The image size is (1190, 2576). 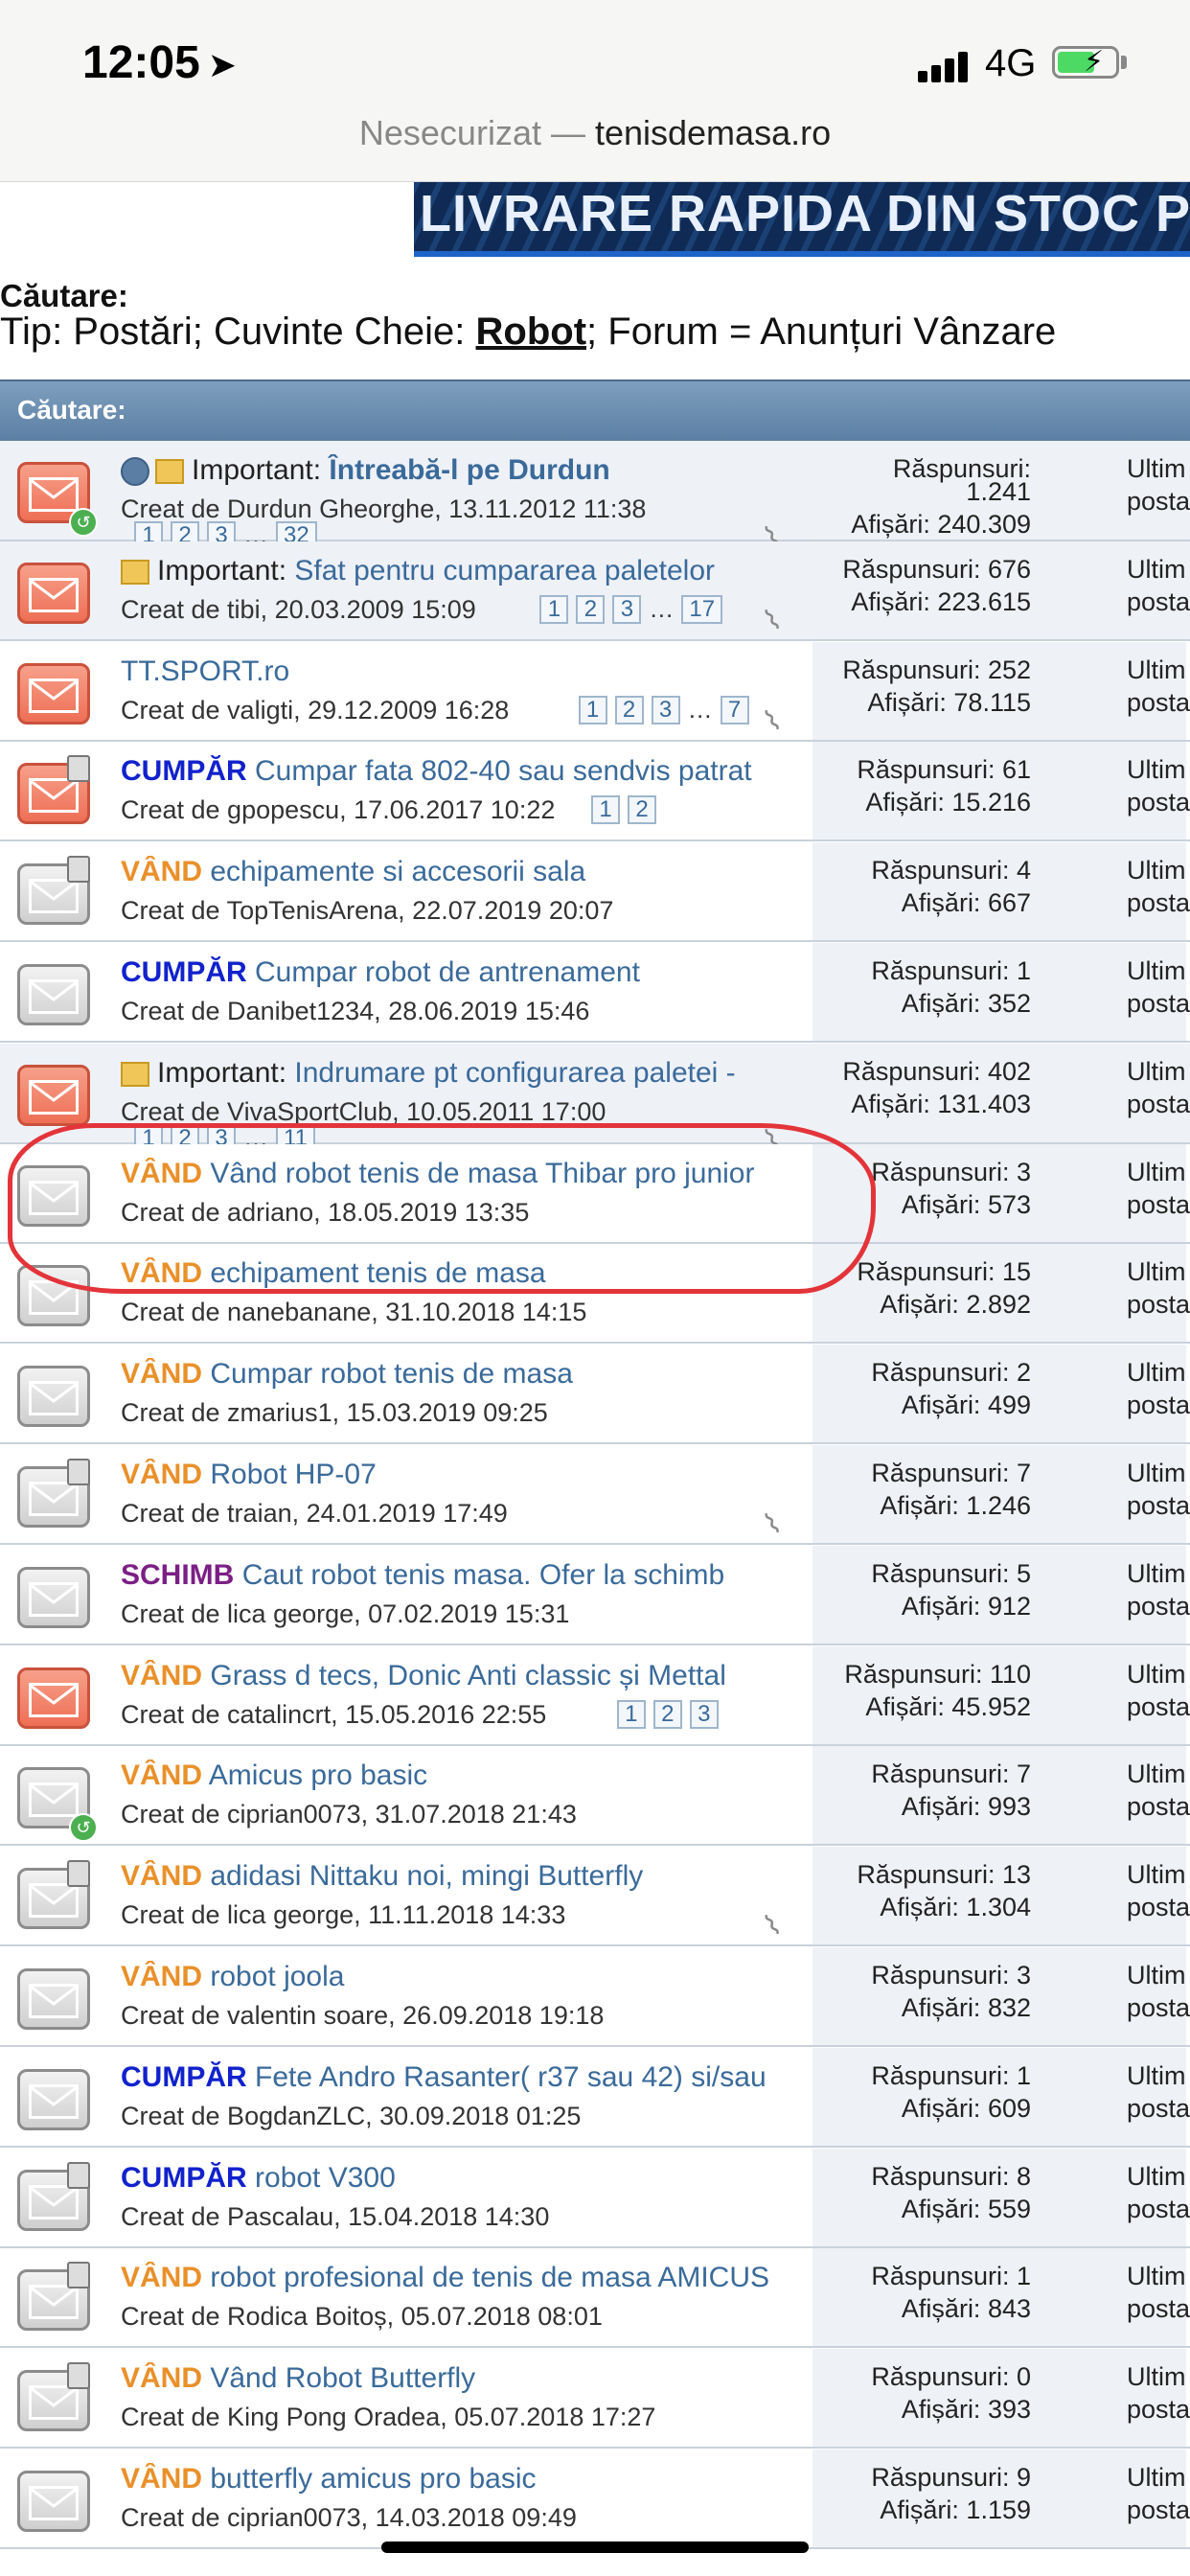 I want to click on topic-title: VÂND Cumpar robot tenis de masa, so click(x=466, y=1374).